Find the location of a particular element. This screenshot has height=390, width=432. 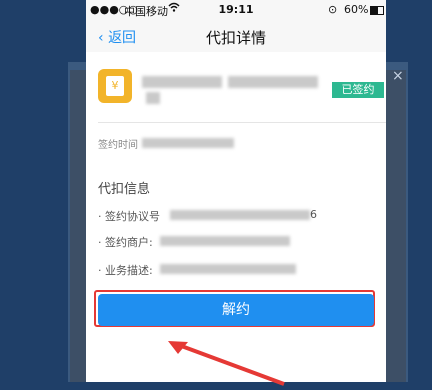

merchant-app-icon: ¥ is located at coordinates (115, 86).